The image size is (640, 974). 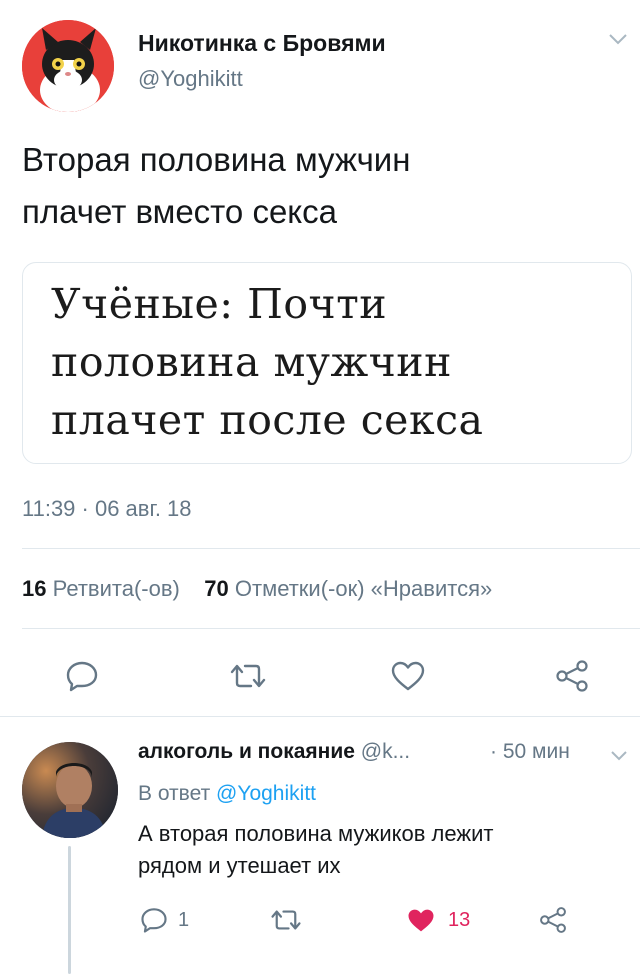 I want to click on retweet-button, so click(x=248, y=676).